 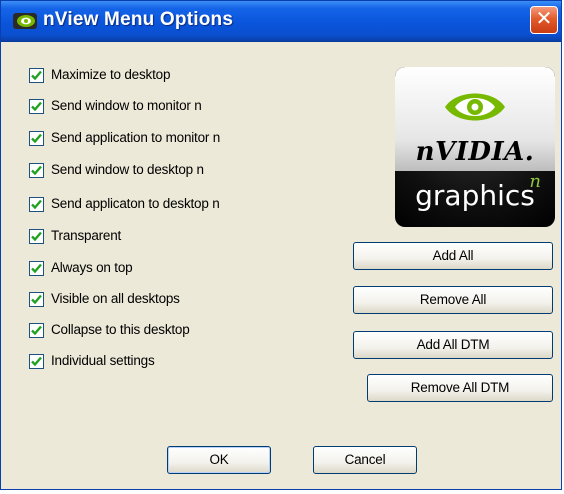 What do you see at coordinates (86, 235) in the screenshot?
I see `option-label: Transparent` at bounding box center [86, 235].